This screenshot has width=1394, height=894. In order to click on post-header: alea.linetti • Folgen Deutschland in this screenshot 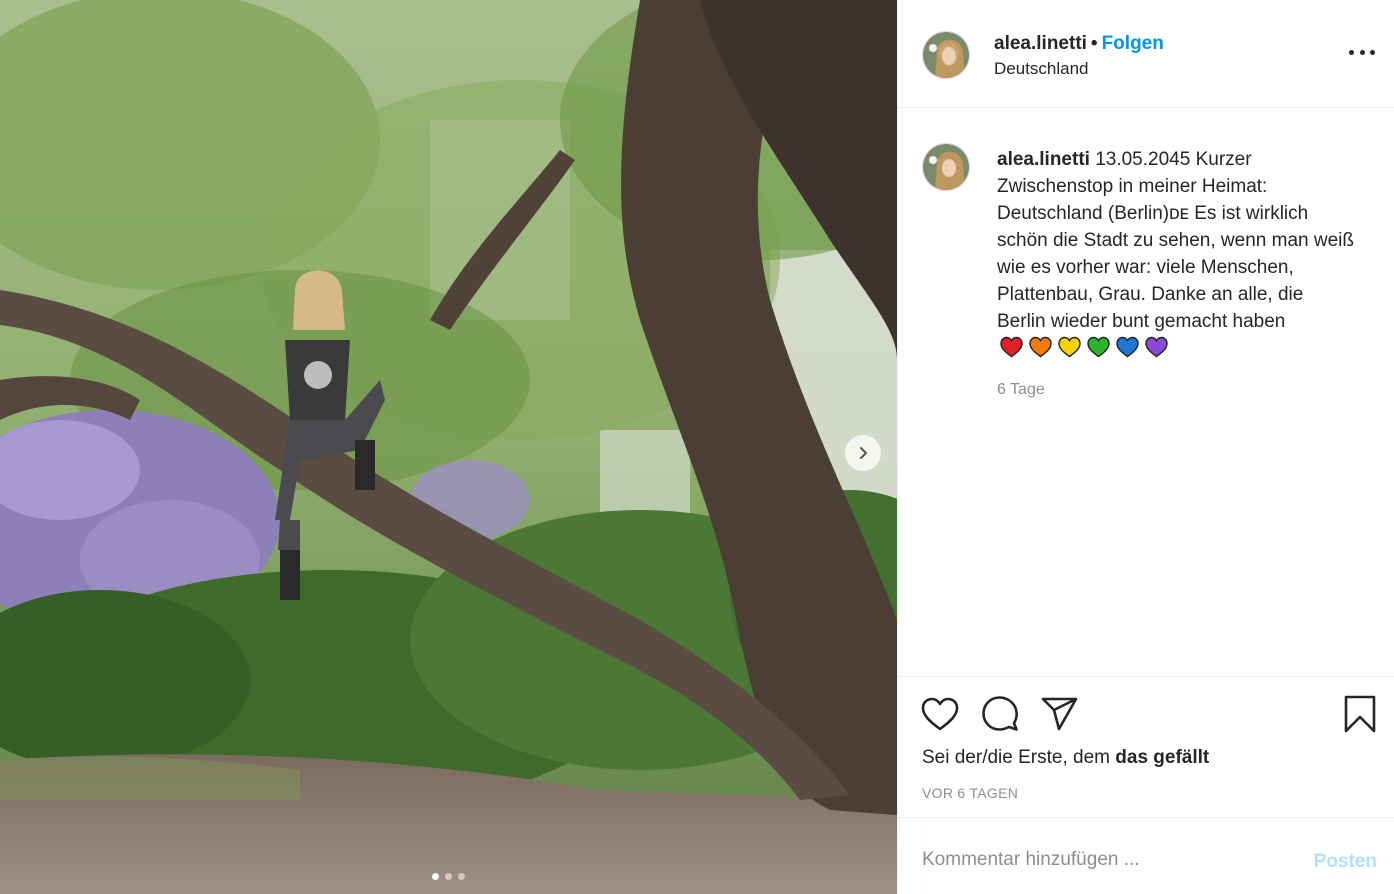, I will do `click(1146, 54)`.